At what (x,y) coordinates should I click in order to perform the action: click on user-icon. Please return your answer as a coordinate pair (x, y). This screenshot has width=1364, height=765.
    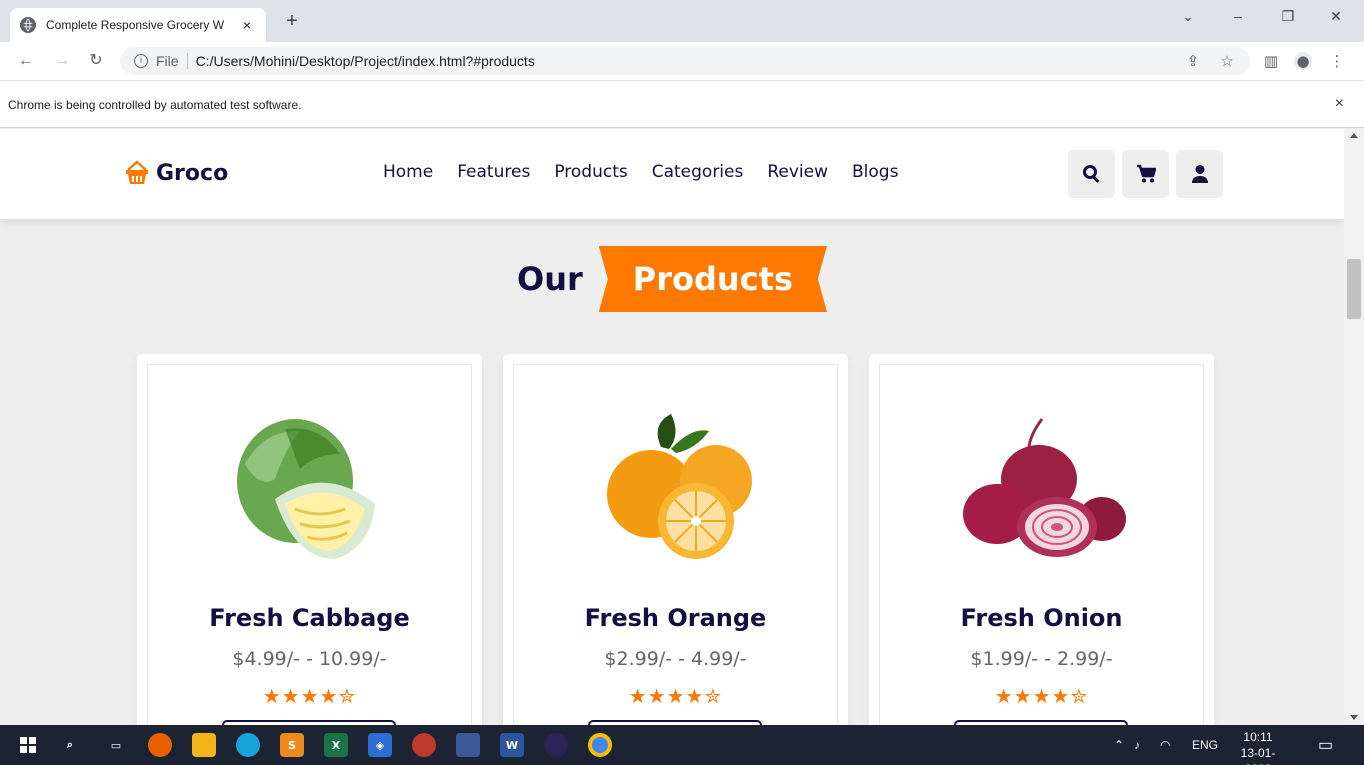
    Looking at the image, I should click on (1199, 174).